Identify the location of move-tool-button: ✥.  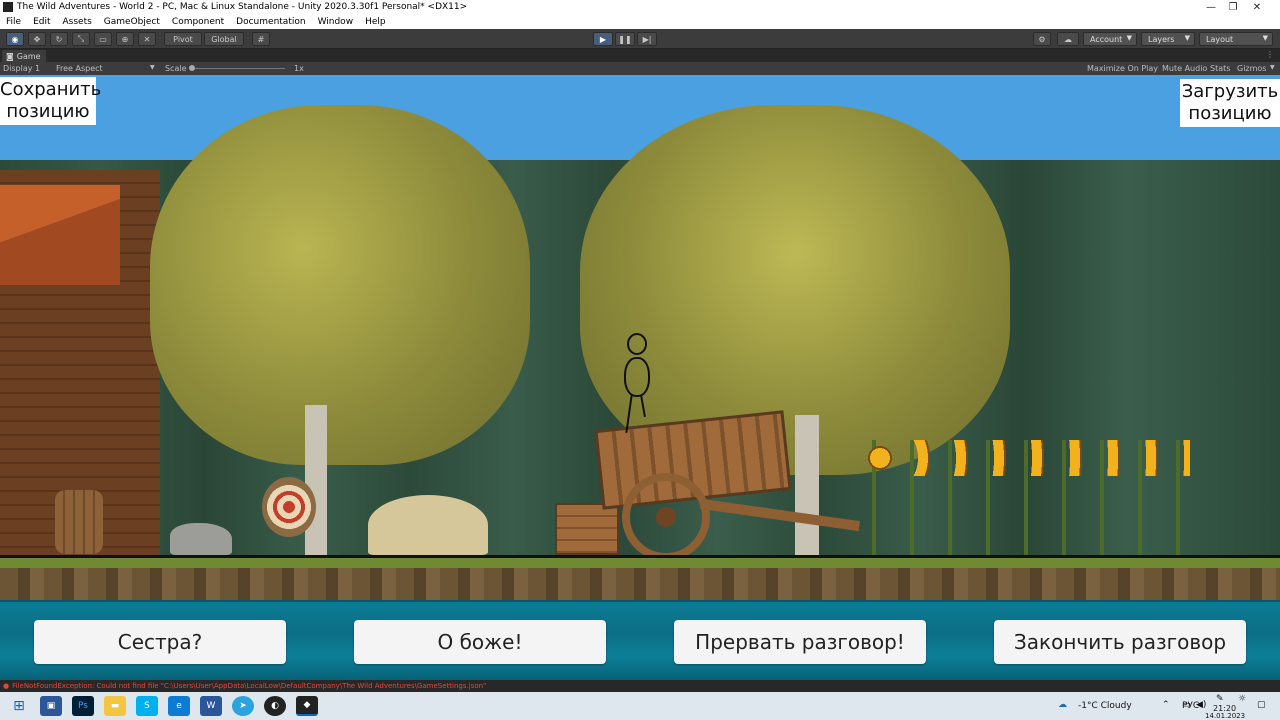
(37, 39).